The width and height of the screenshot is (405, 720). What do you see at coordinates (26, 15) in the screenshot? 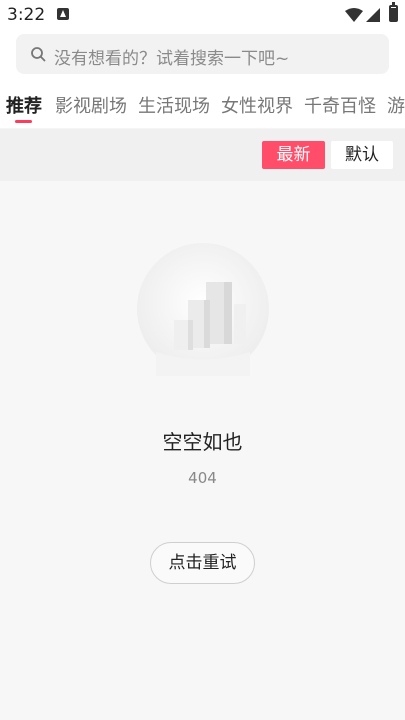
I see `status-time: 3:22` at bounding box center [26, 15].